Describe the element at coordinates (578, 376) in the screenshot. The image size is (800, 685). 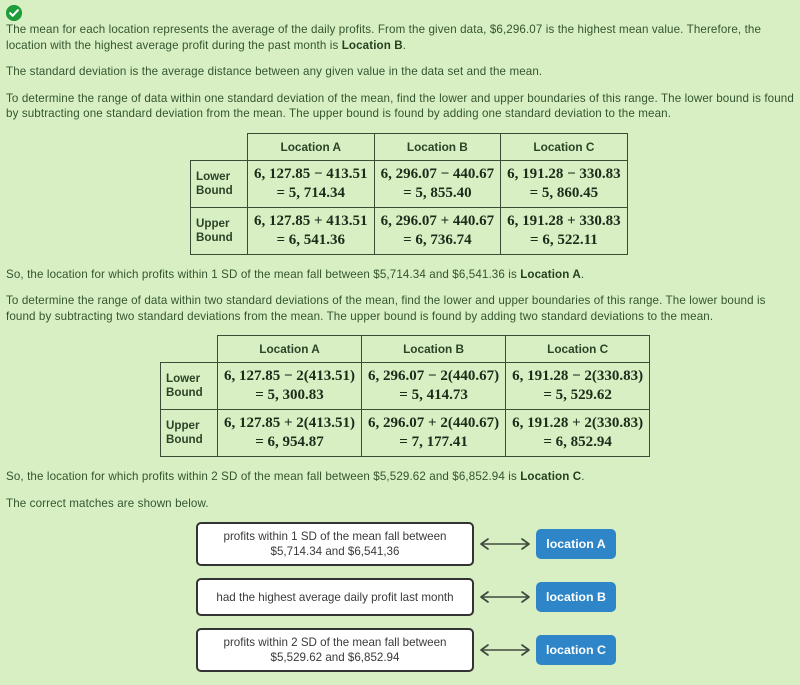
I see `cell-expression: 6, 191.28 − 2(330.83)` at that location.